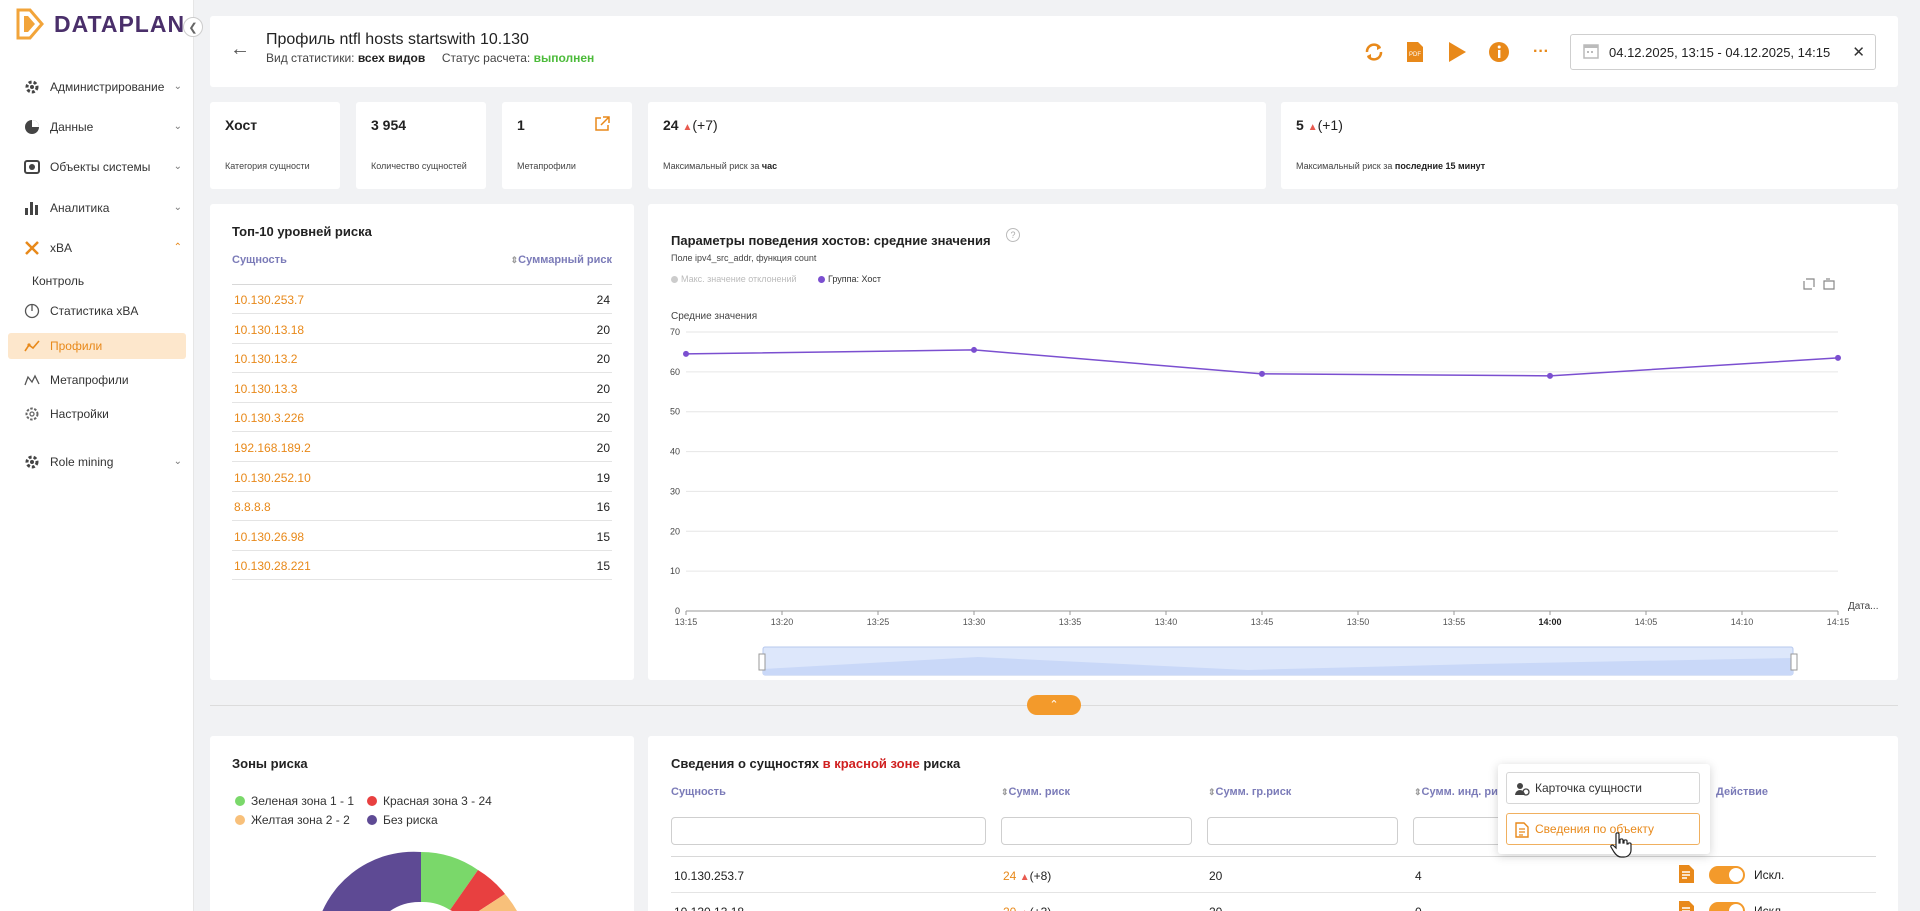 This screenshot has height=911, width=1920. What do you see at coordinates (711, 166) in the screenshot?
I see `stat-label: Максимальный риск за` at bounding box center [711, 166].